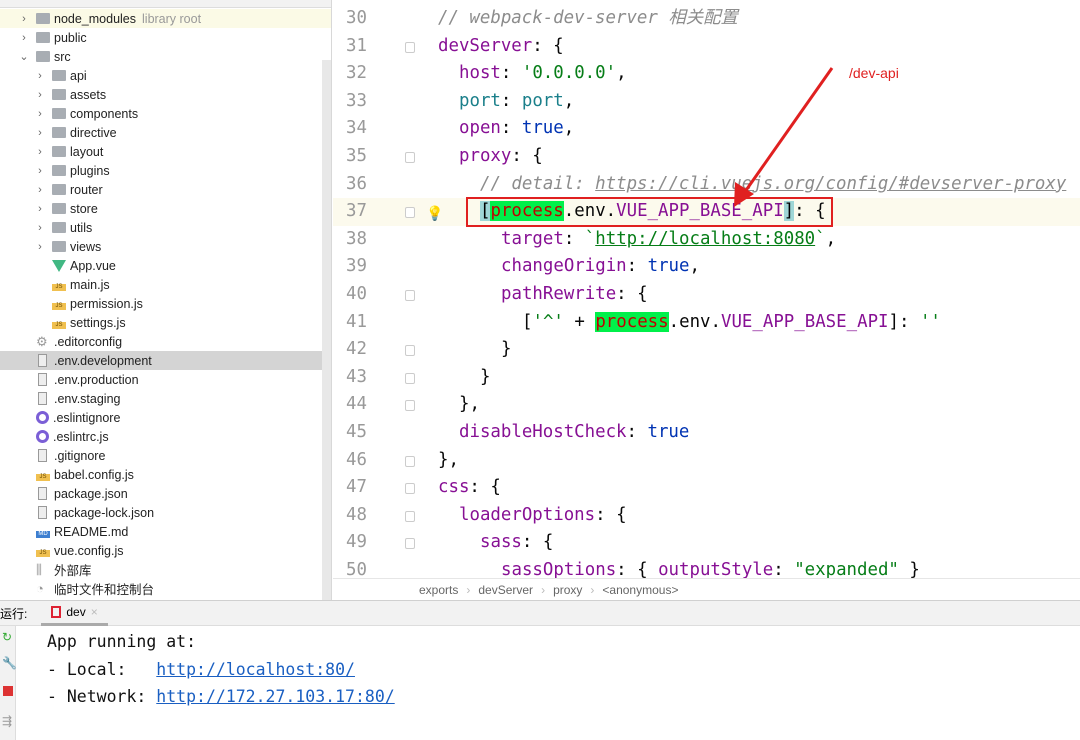 This screenshot has height=740, width=1080. What do you see at coordinates (165, 18) in the screenshot?
I see `tree-item: › node_modules library root` at bounding box center [165, 18].